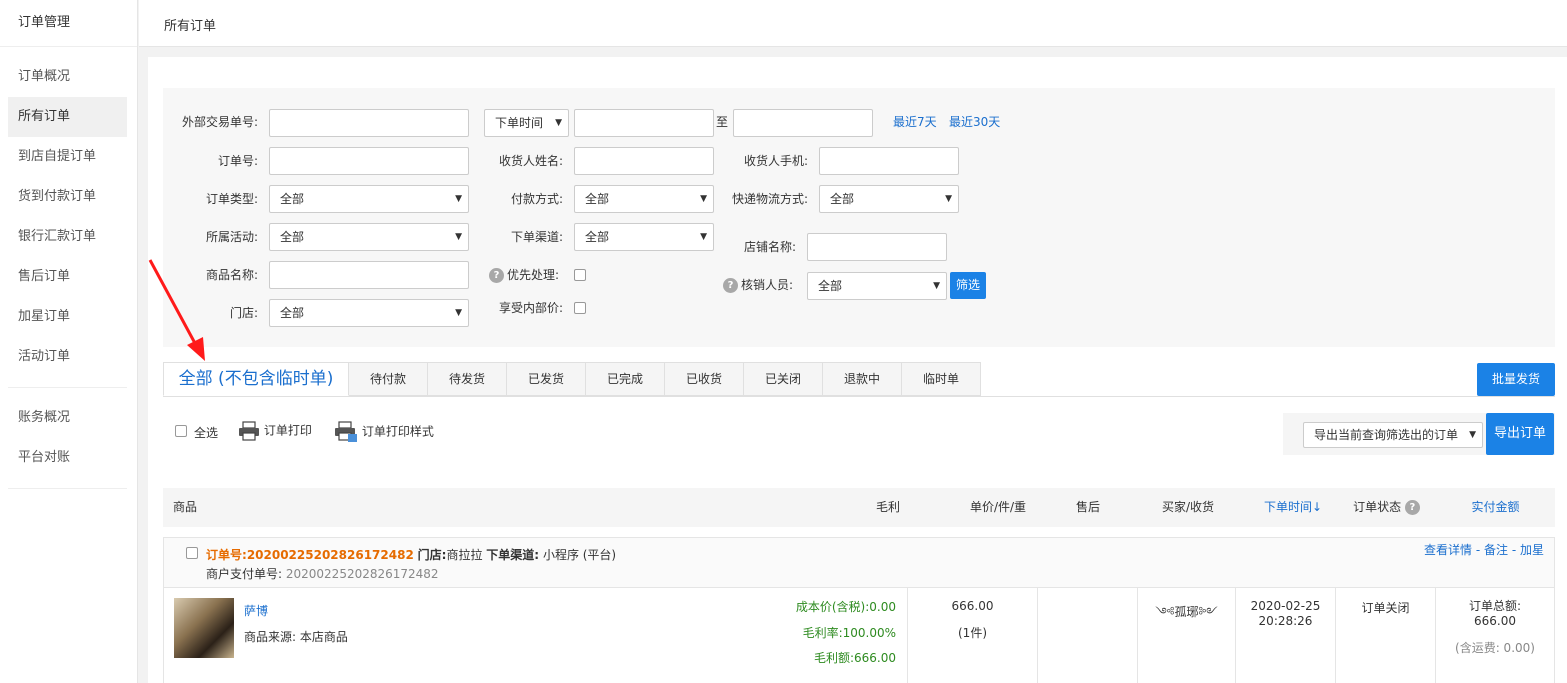 The height and width of the screenshot is (683, 1567). I want to click on express-value: 全部, so click(842, 199).